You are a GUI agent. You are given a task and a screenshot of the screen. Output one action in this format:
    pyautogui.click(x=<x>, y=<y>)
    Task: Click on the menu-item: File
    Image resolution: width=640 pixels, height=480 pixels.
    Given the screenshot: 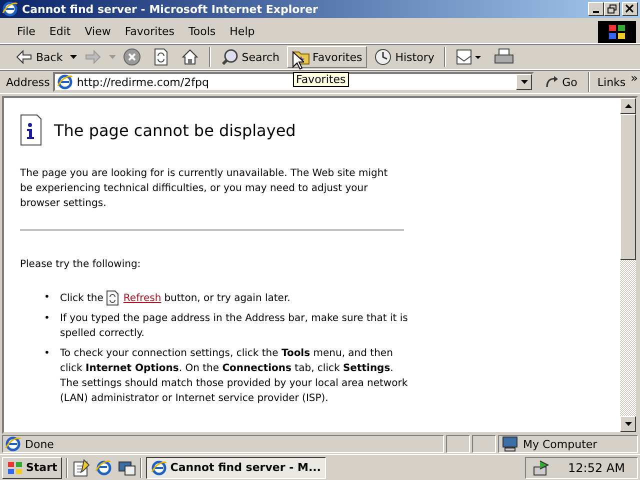 What is the action you would take?
    pyautogui.click(x=26, y=31)
    